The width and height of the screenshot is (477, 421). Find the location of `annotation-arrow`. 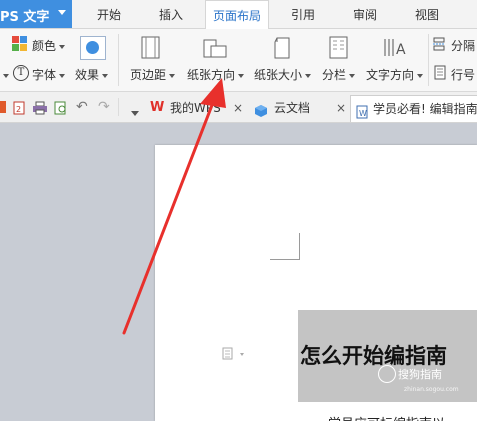

annotation-arrow is located at coordinates (174, 206).